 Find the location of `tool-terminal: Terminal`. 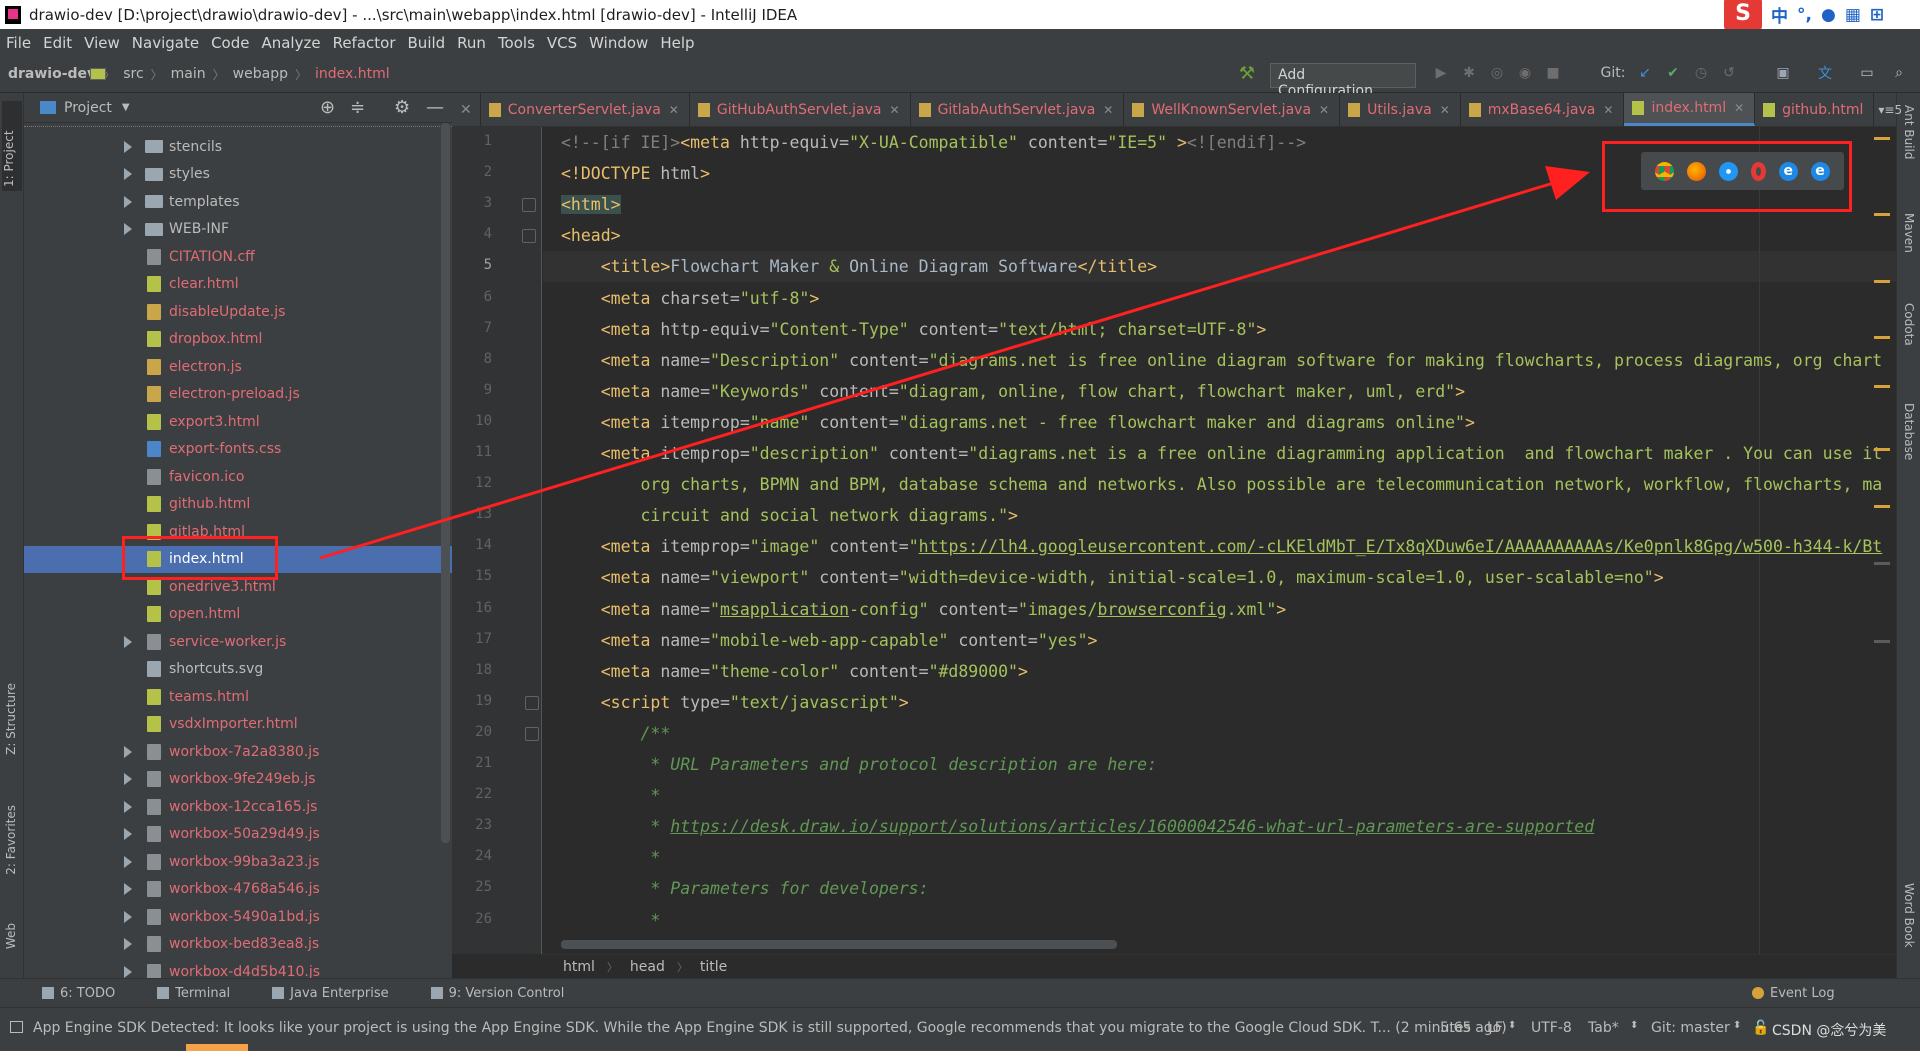

tool-terminal: Terminal is located at coordinates (193, 993).